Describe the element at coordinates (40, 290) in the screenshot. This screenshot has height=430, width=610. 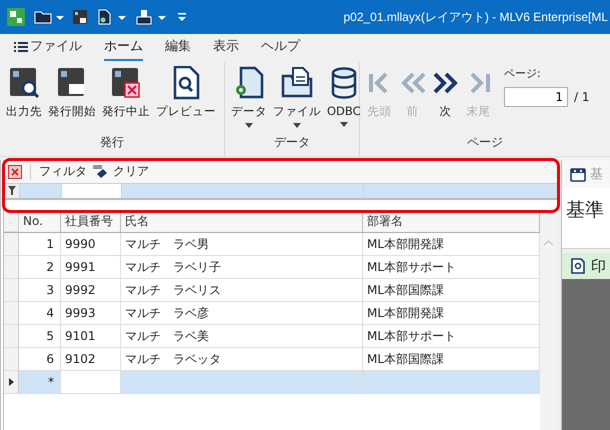
I see `table-cell: 3` at that location.